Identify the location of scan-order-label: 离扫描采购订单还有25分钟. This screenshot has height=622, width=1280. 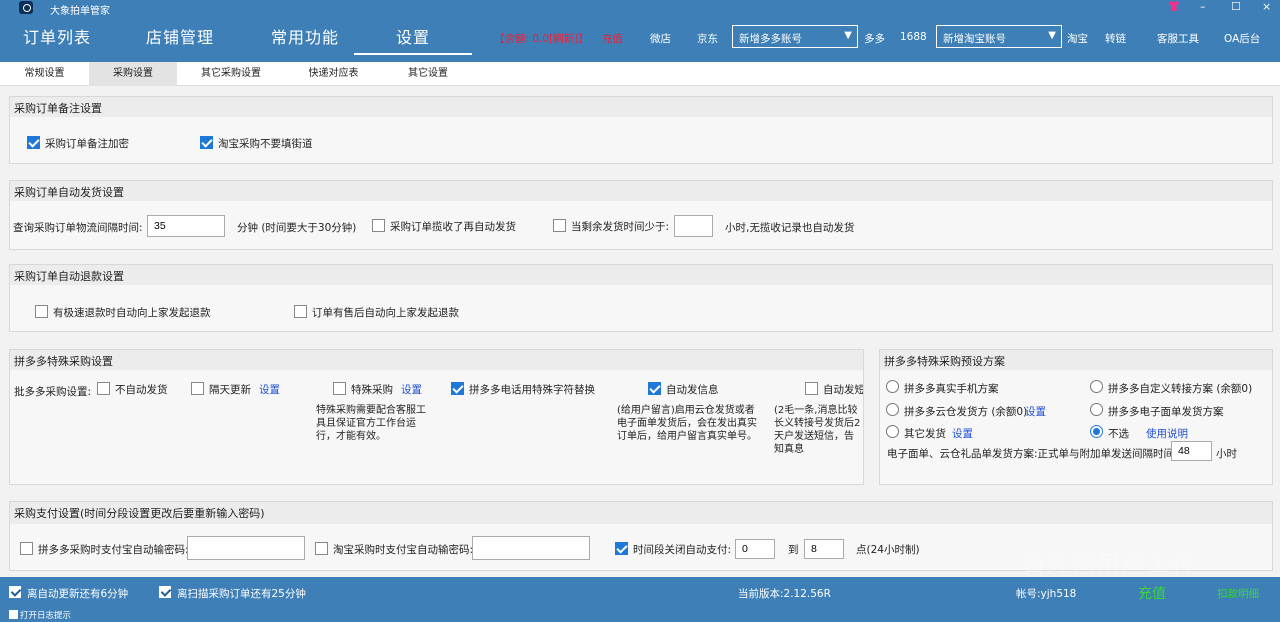
(241, 594).